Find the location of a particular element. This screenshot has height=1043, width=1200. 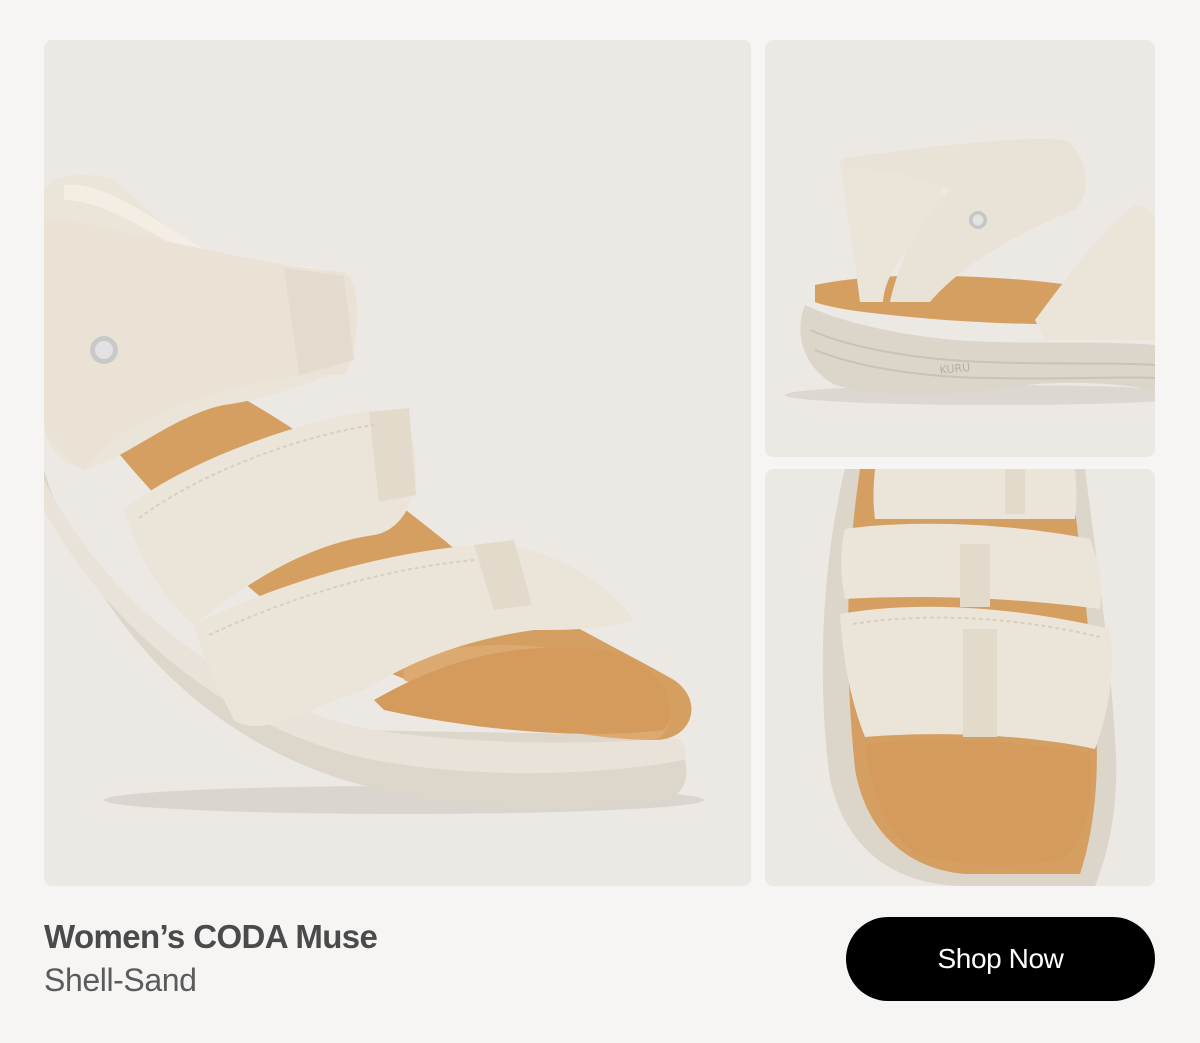

shop-now-button: Shop Now is located at coordinates (1000, 959).